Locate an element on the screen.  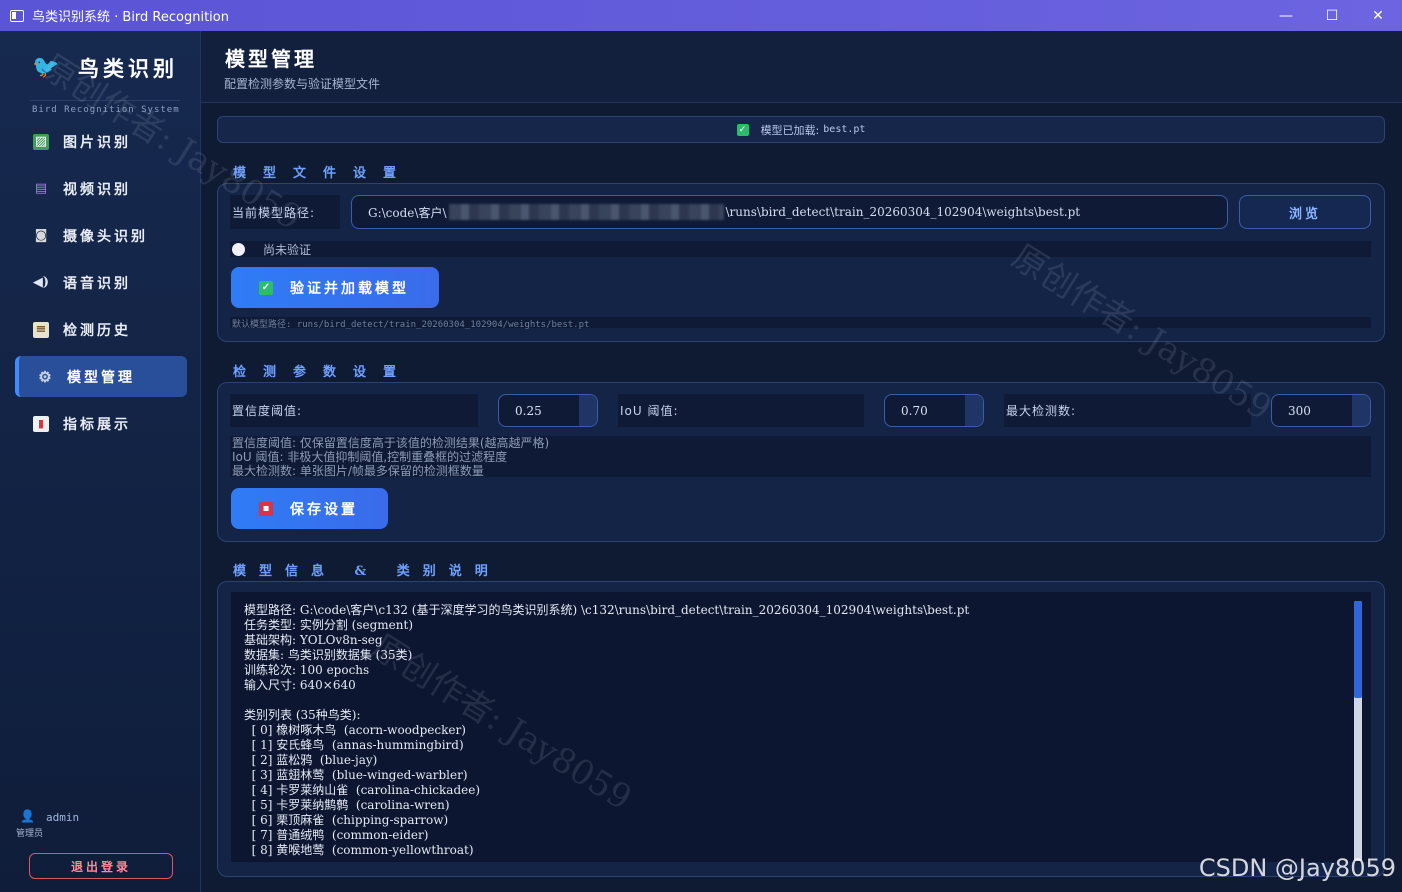
clipboard-icon: ≡ is located at coordinates (41, 329).